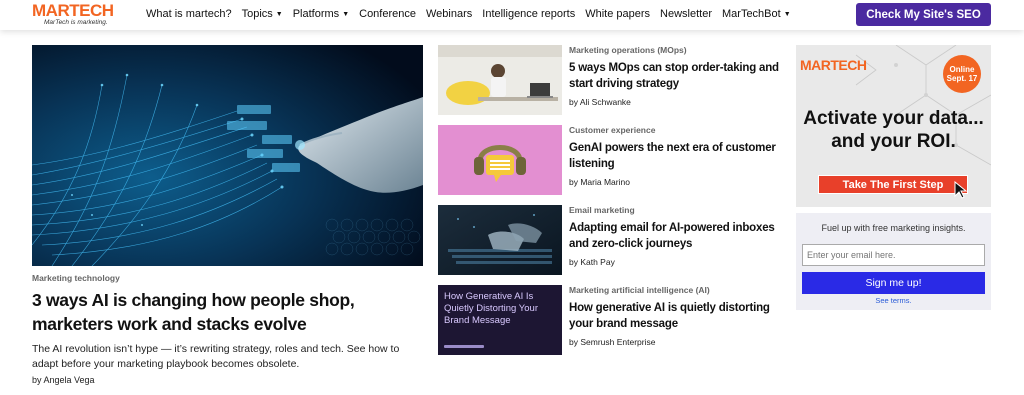 The height and width of the screenshot is (395, 1024). I want to click on badge-line-date: Sept. 17, so click(962, 78).